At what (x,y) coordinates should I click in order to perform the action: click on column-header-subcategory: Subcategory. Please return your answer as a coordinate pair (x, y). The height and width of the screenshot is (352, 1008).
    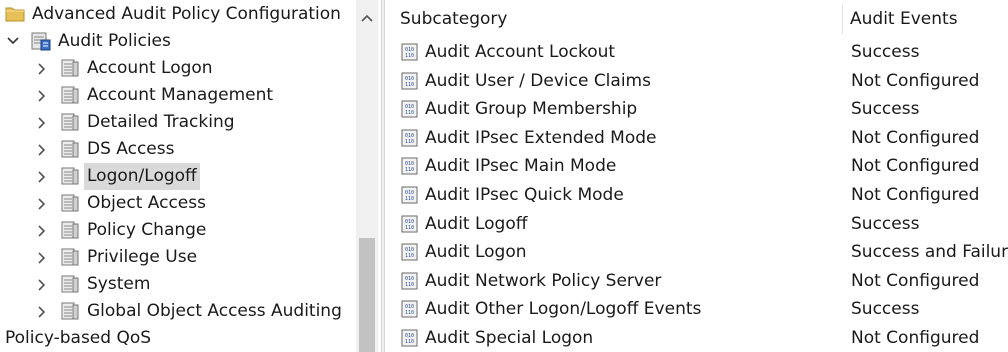
    Looking at the image, I should click on (454, 19).